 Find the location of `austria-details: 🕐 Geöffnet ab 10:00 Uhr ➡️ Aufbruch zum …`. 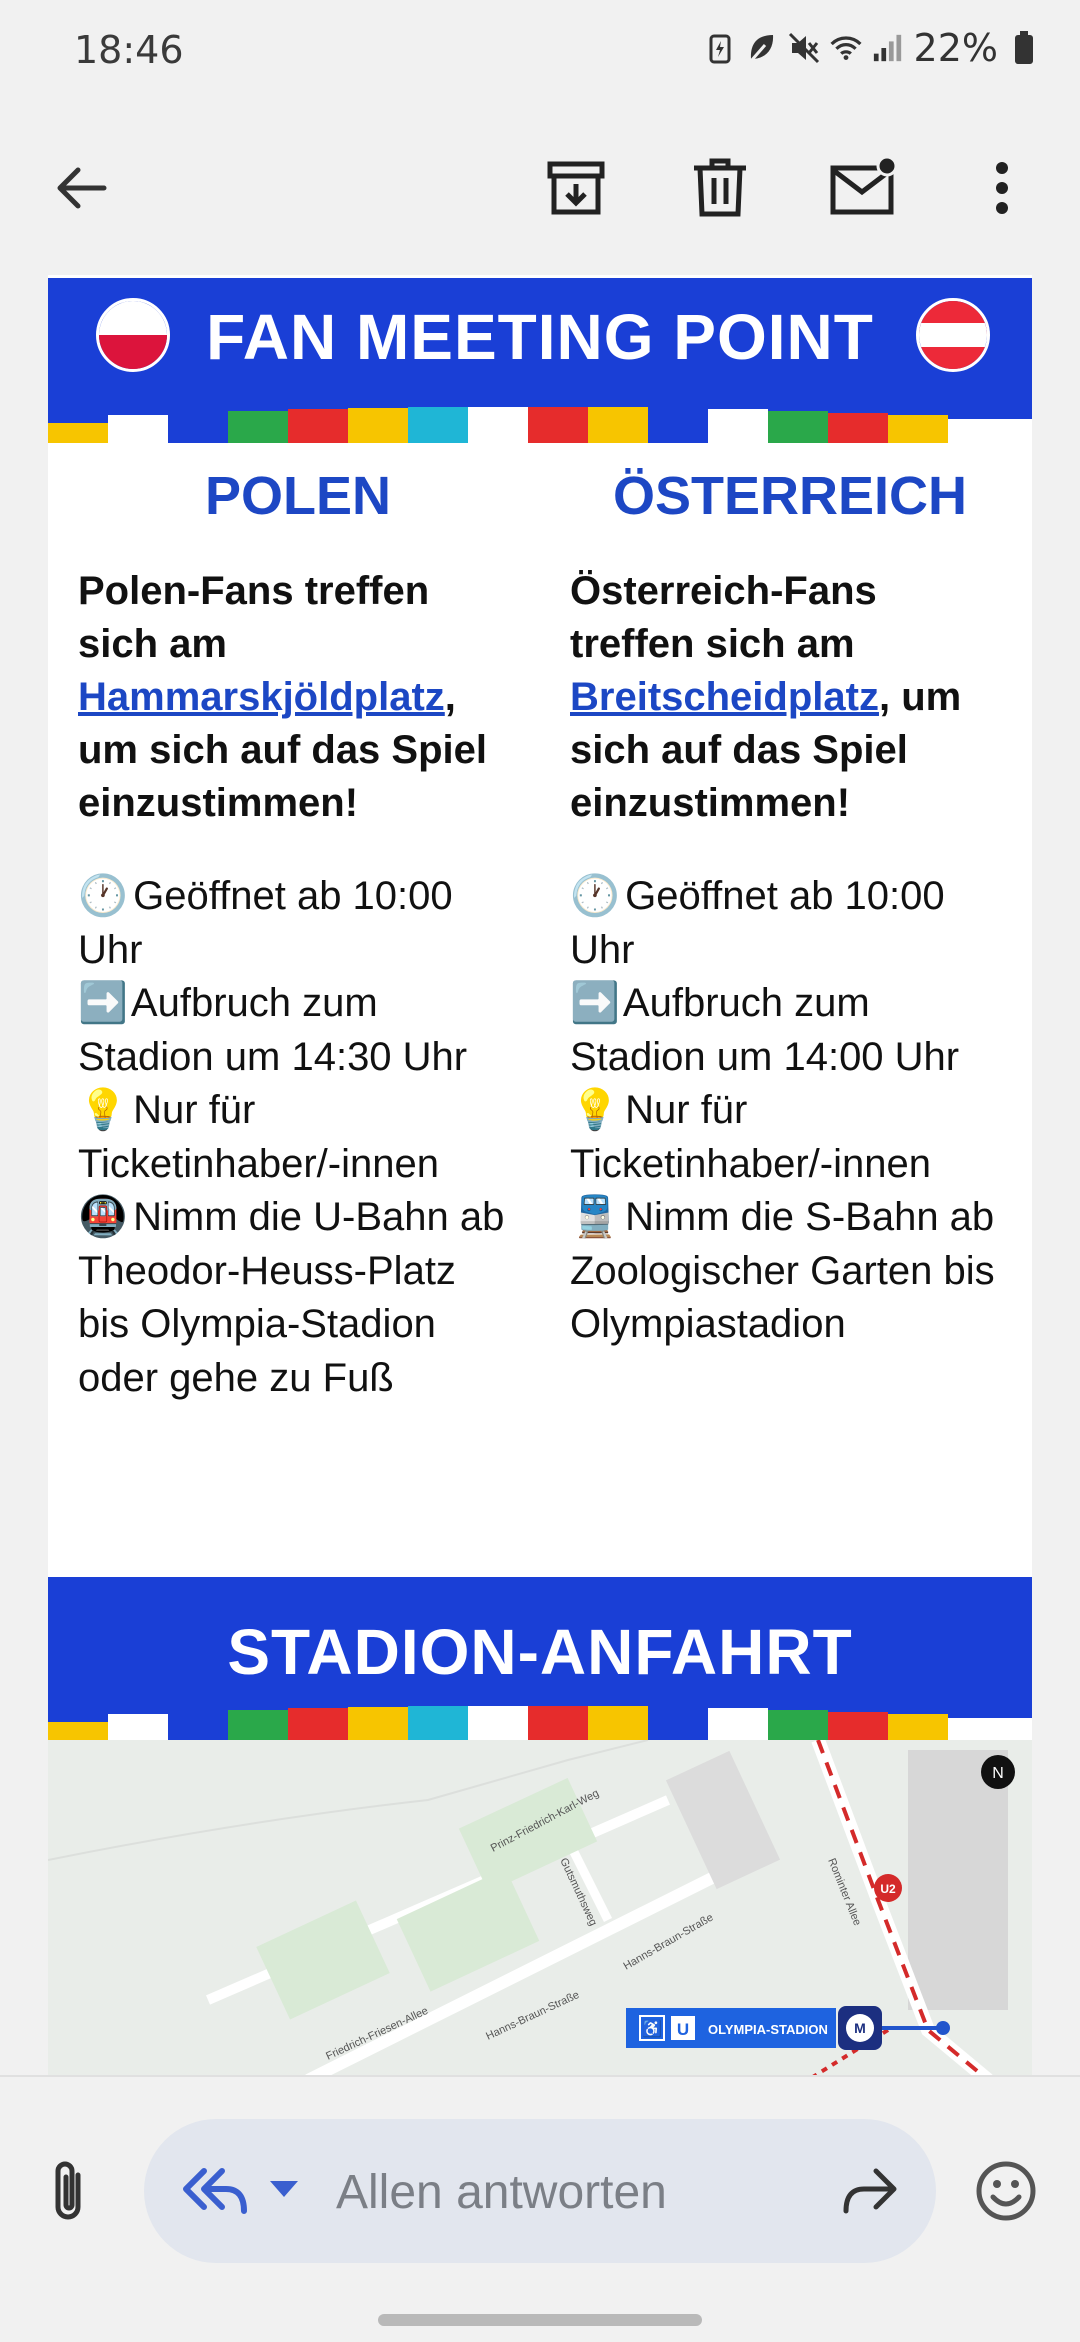

austria-details: 🕐 Geöffnet ab 10:00 Uhr ➡️ Aufbruch zum … is located at coordinates (790, 1111).